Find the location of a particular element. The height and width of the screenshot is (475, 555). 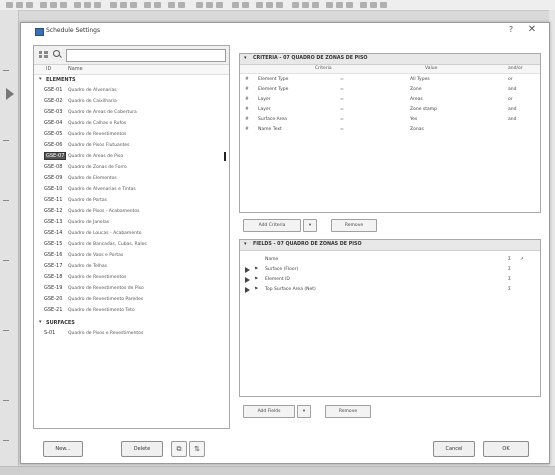

field-row: ⚑ Top Surface Area (Net) Σ is located at coordinates (390, 290).